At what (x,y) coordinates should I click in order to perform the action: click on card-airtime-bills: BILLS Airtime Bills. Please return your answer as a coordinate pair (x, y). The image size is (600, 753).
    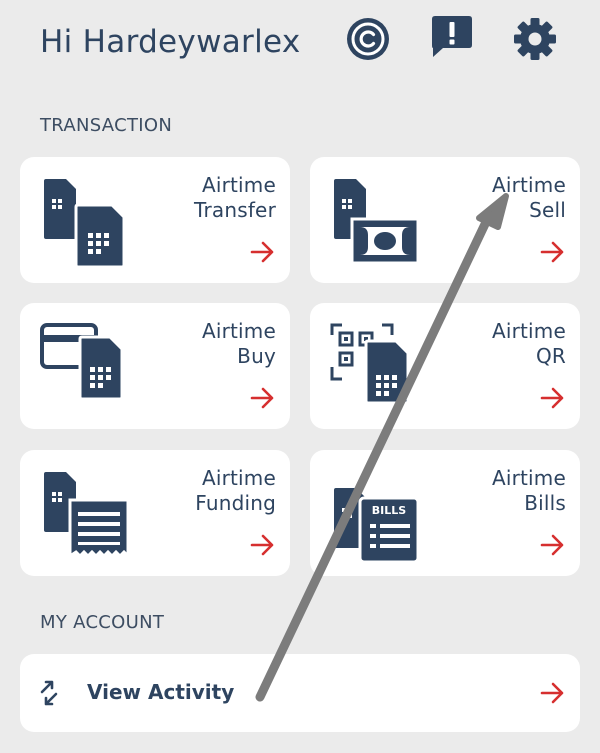
    Looking at the image, I should click on (445, 513).